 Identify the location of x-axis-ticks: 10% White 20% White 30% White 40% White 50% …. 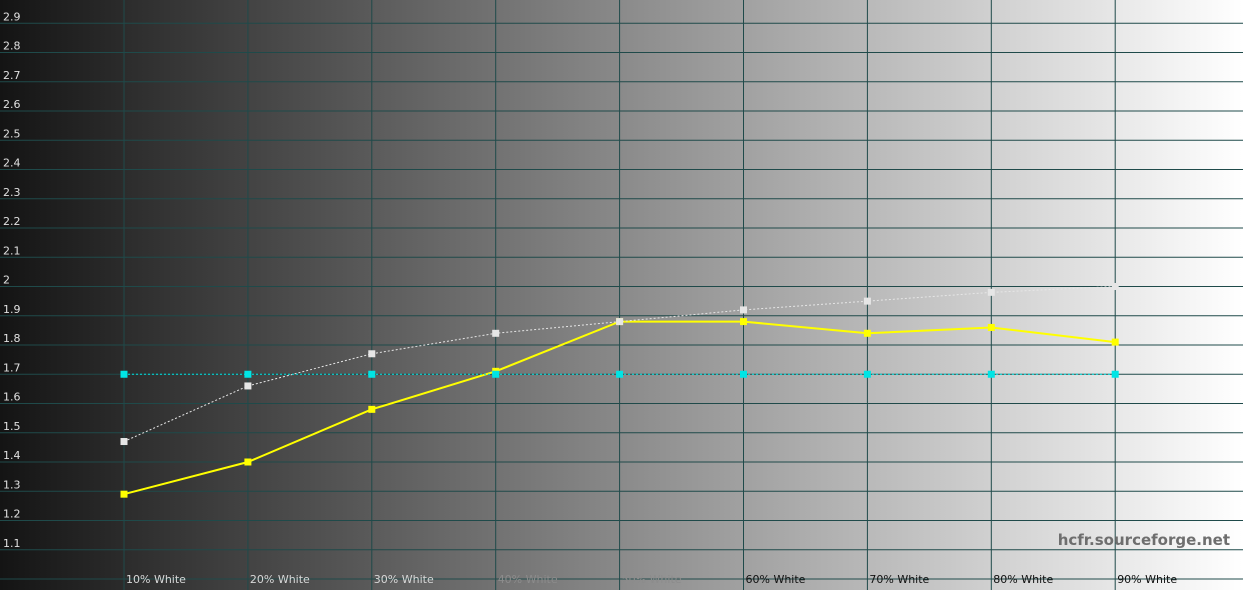
(651, 579).